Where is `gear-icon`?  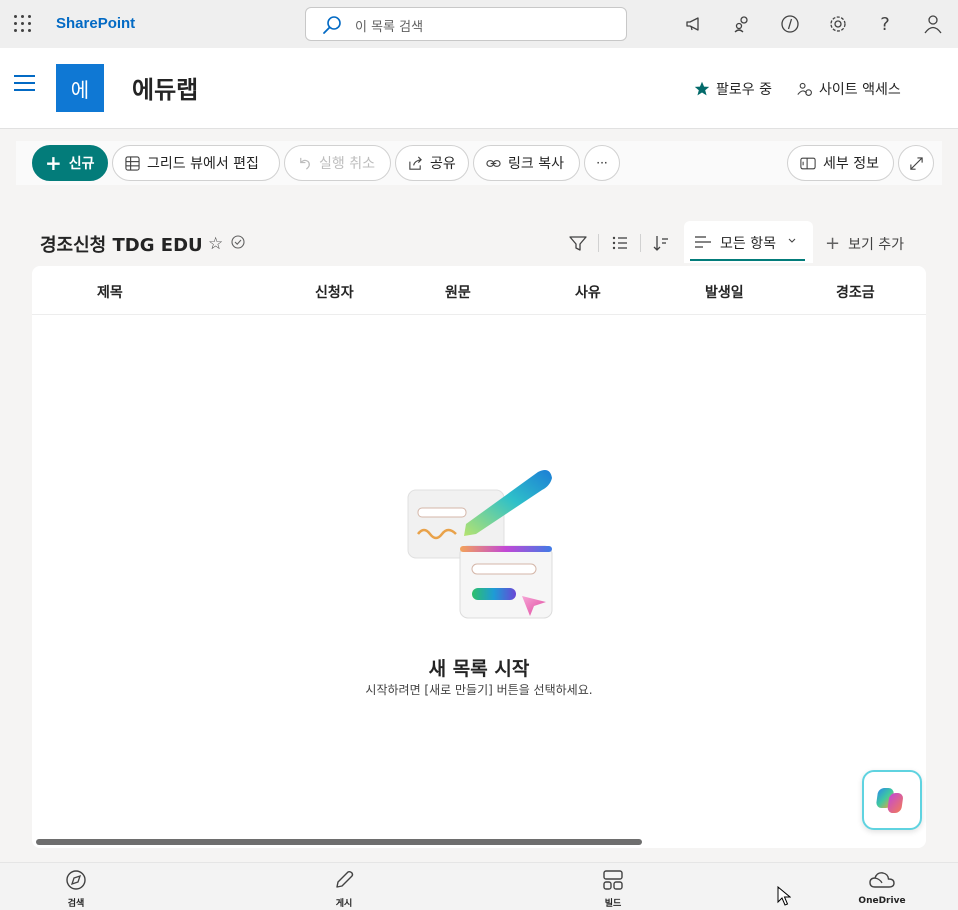 gear-icon is located at coordinates (838, 24).